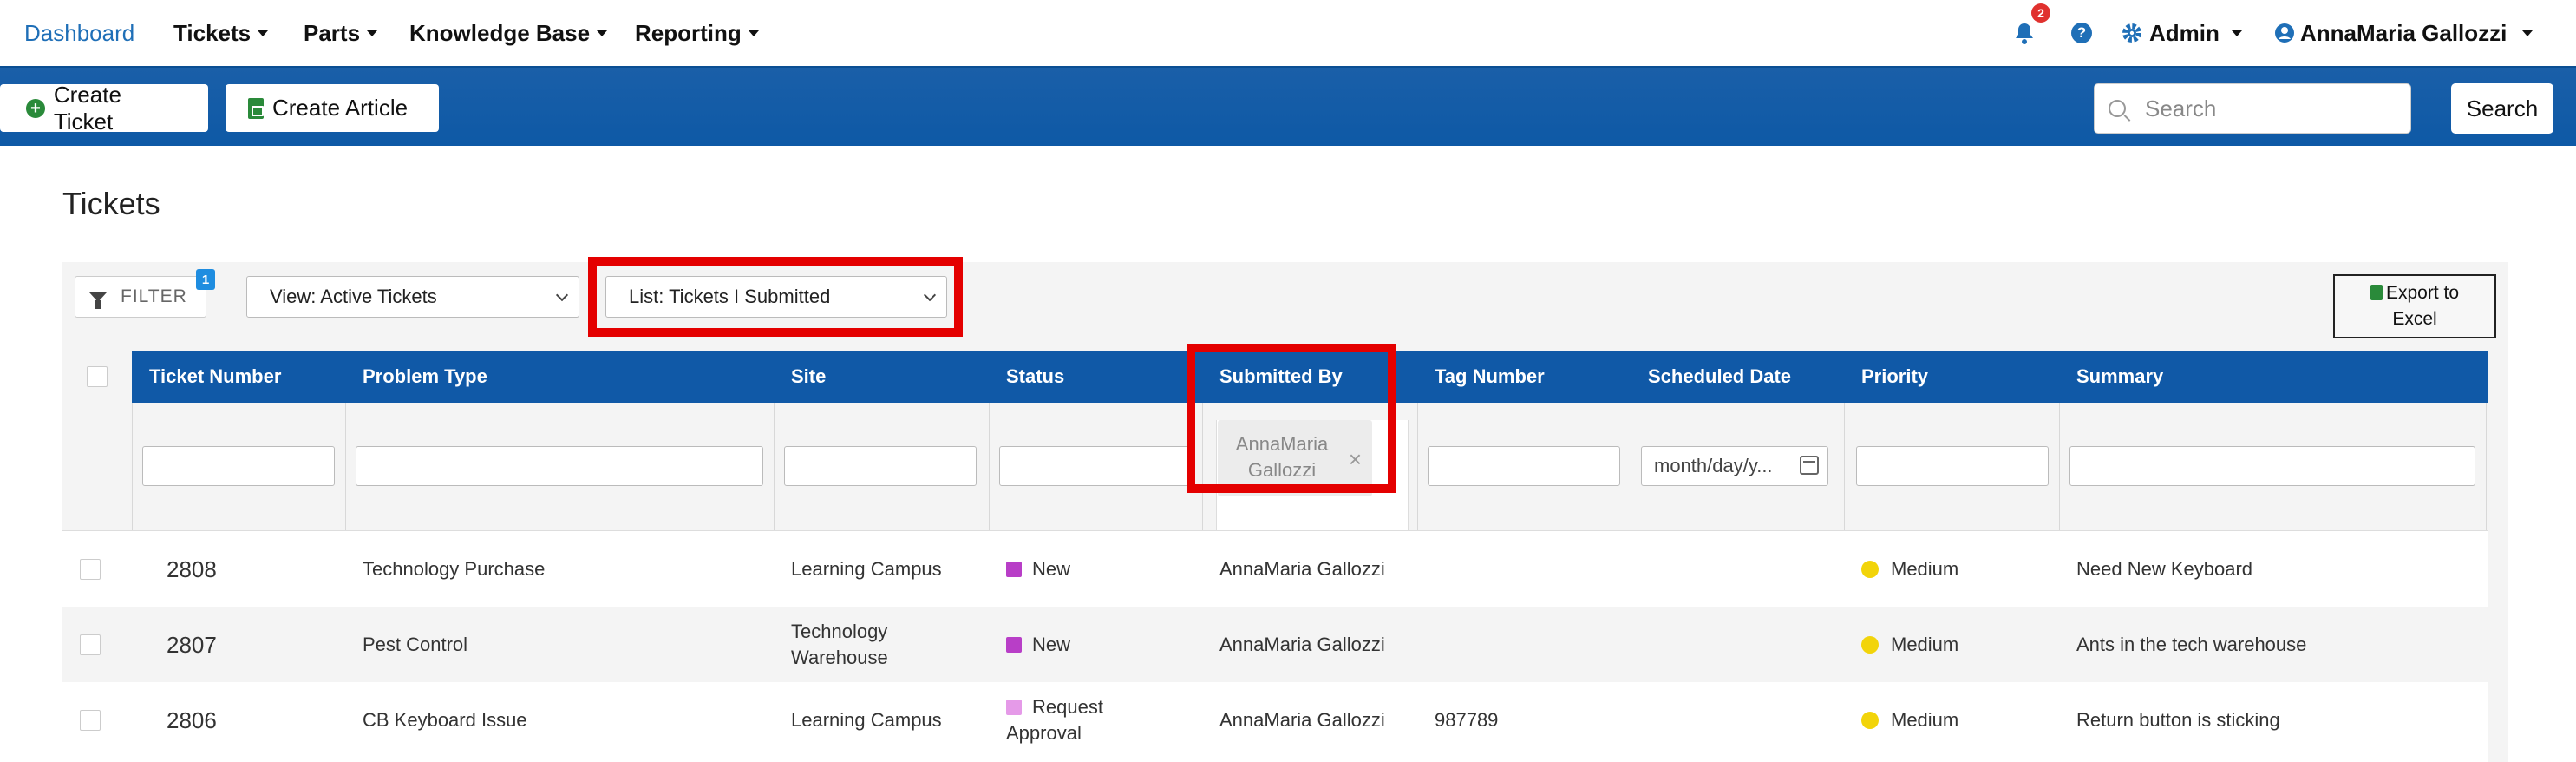 The image size is (2576, 762). What do you see at coordinates (79, 33) in the screenshot?
I see `nav-dashboard-link: Dashboard` at bounding box center [79, 33].